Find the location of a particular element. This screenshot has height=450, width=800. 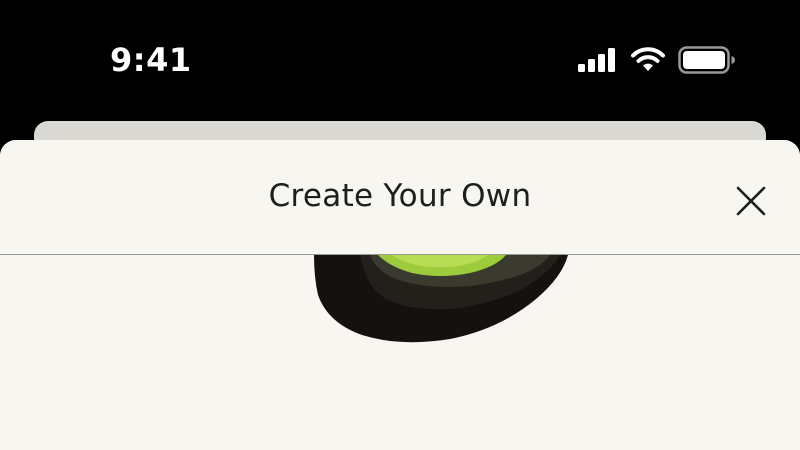

avocado-image is located at coordinates (441, 299).